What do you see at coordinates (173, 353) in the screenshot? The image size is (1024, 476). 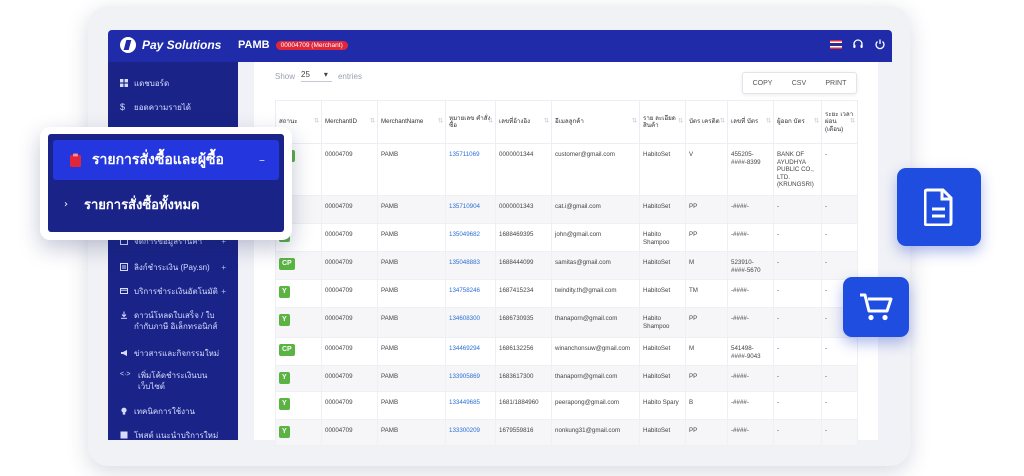 I see `sidebar-item-news: ข่าวสารและกิจกรรมใหม่` at bounding box center [173, 353].